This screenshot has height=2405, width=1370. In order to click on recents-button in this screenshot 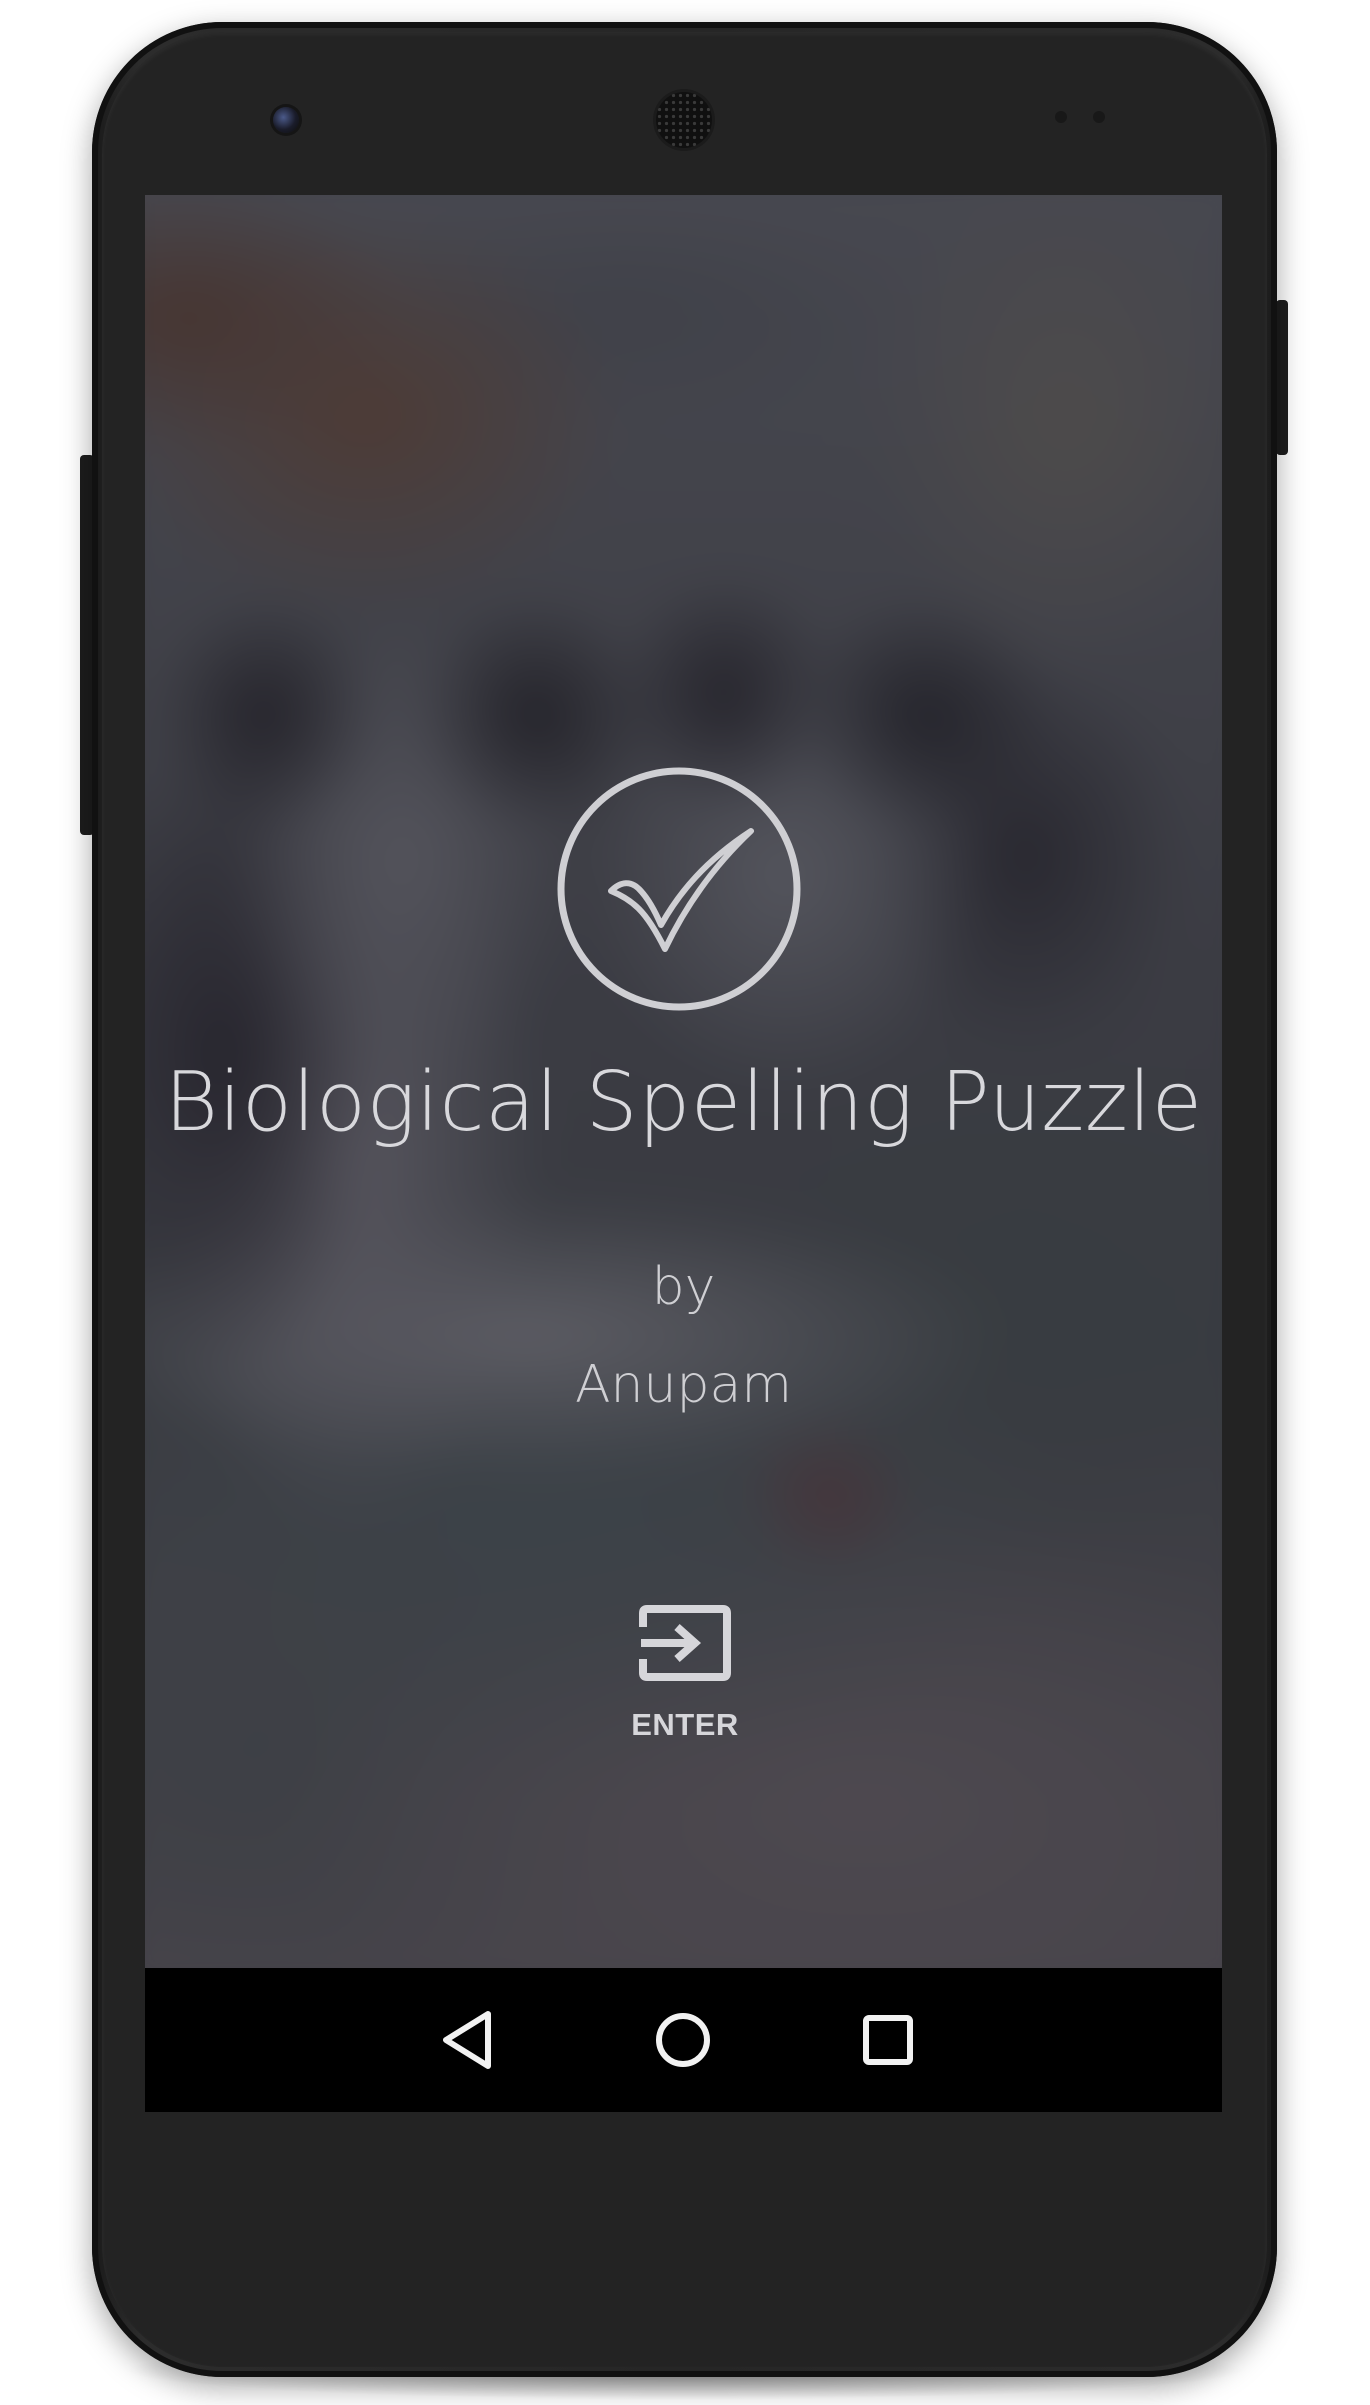, I will do `click(888, 2040)`.